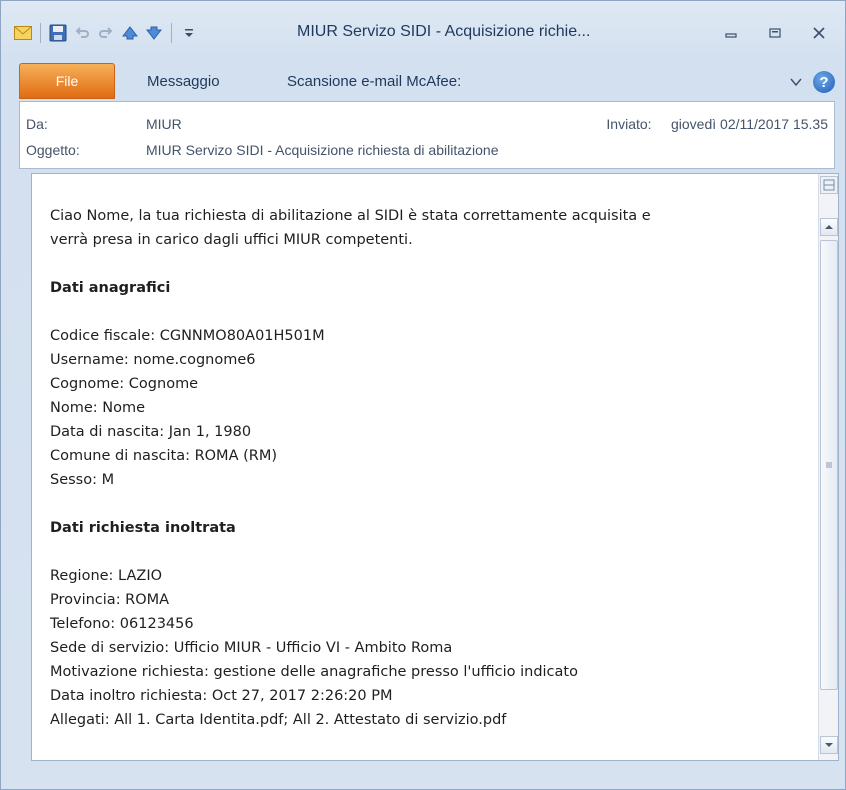 The width and height of the screenshot is (846, 790). Describe the element at coordinates (82, 33) in the screenshot. I see `undo-icon` at that location.